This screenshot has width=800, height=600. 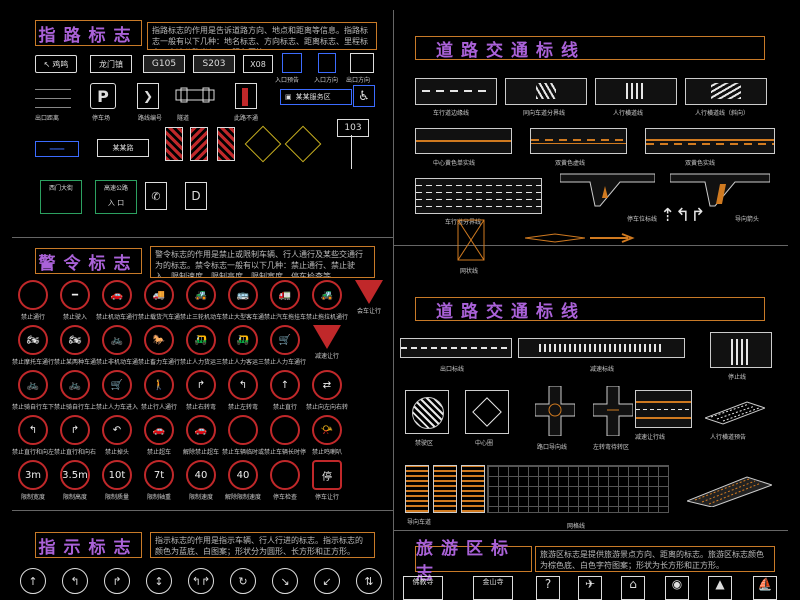 What do you see at coordinates (327, 63) in the screenshot?
I see `entrance-direction-sign` at bounding box center [327, 63].